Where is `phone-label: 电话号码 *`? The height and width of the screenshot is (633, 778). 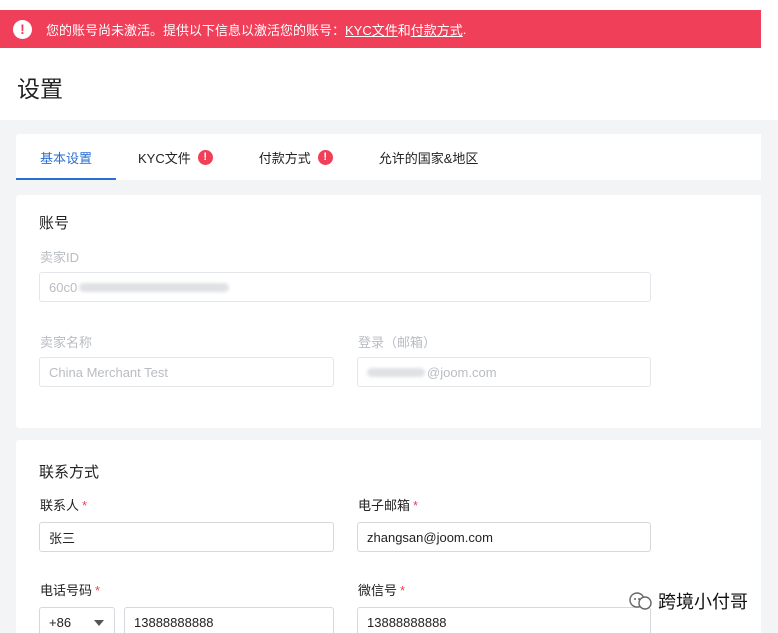 phone-label: 电话号码 * is located at coordinates (70, 589).